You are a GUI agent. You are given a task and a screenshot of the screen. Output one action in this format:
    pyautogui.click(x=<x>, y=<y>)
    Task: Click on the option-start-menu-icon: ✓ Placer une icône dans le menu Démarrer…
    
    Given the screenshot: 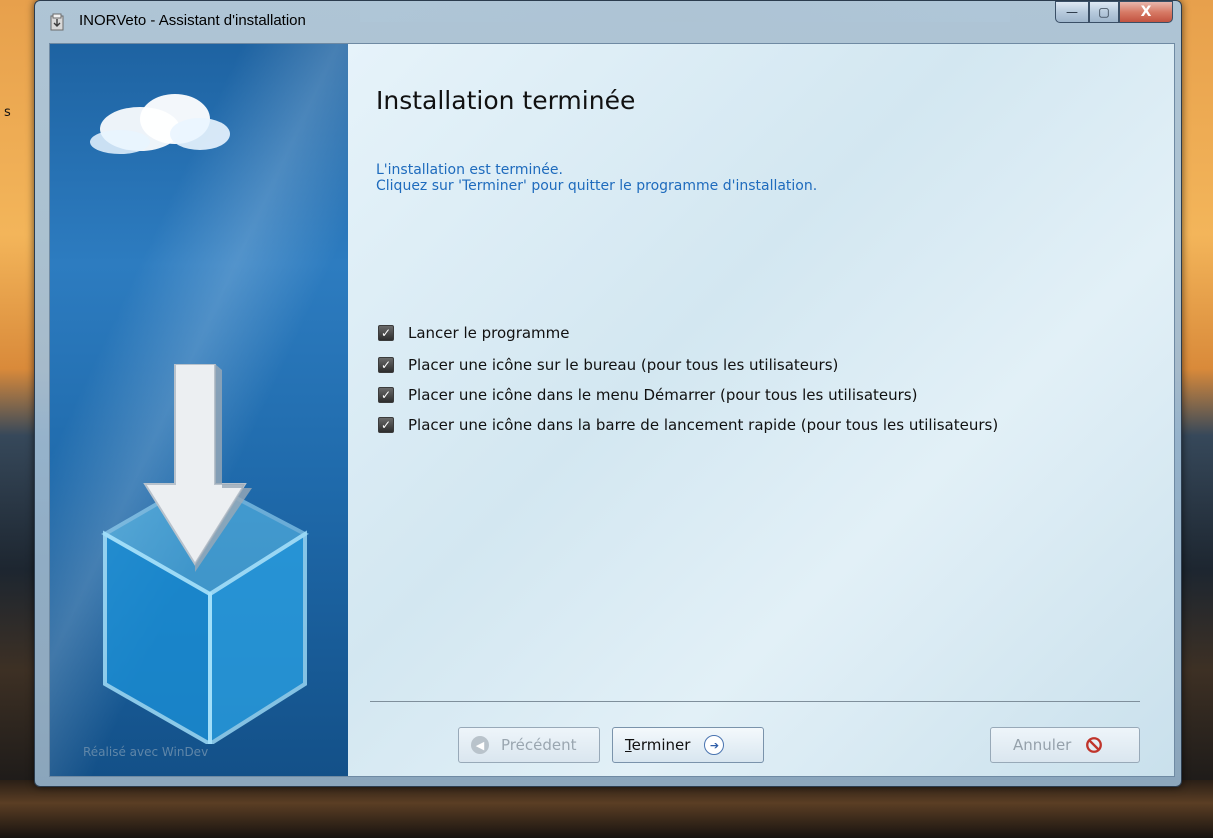 What is the action you would take?
    pyautogui.click(x=688, y=395)
    